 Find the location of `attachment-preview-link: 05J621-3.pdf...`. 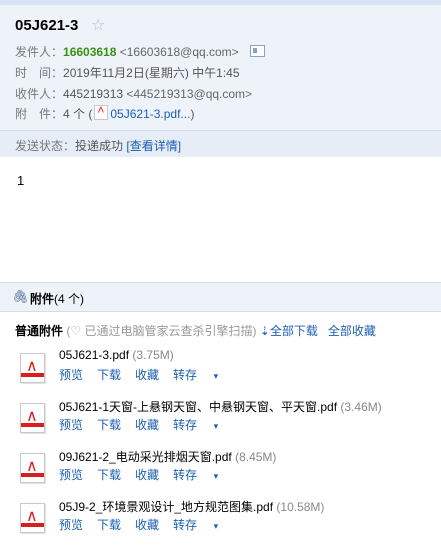

attachment-preview-link: 05J621-3.pdf... is located at coordinates (150, 114).